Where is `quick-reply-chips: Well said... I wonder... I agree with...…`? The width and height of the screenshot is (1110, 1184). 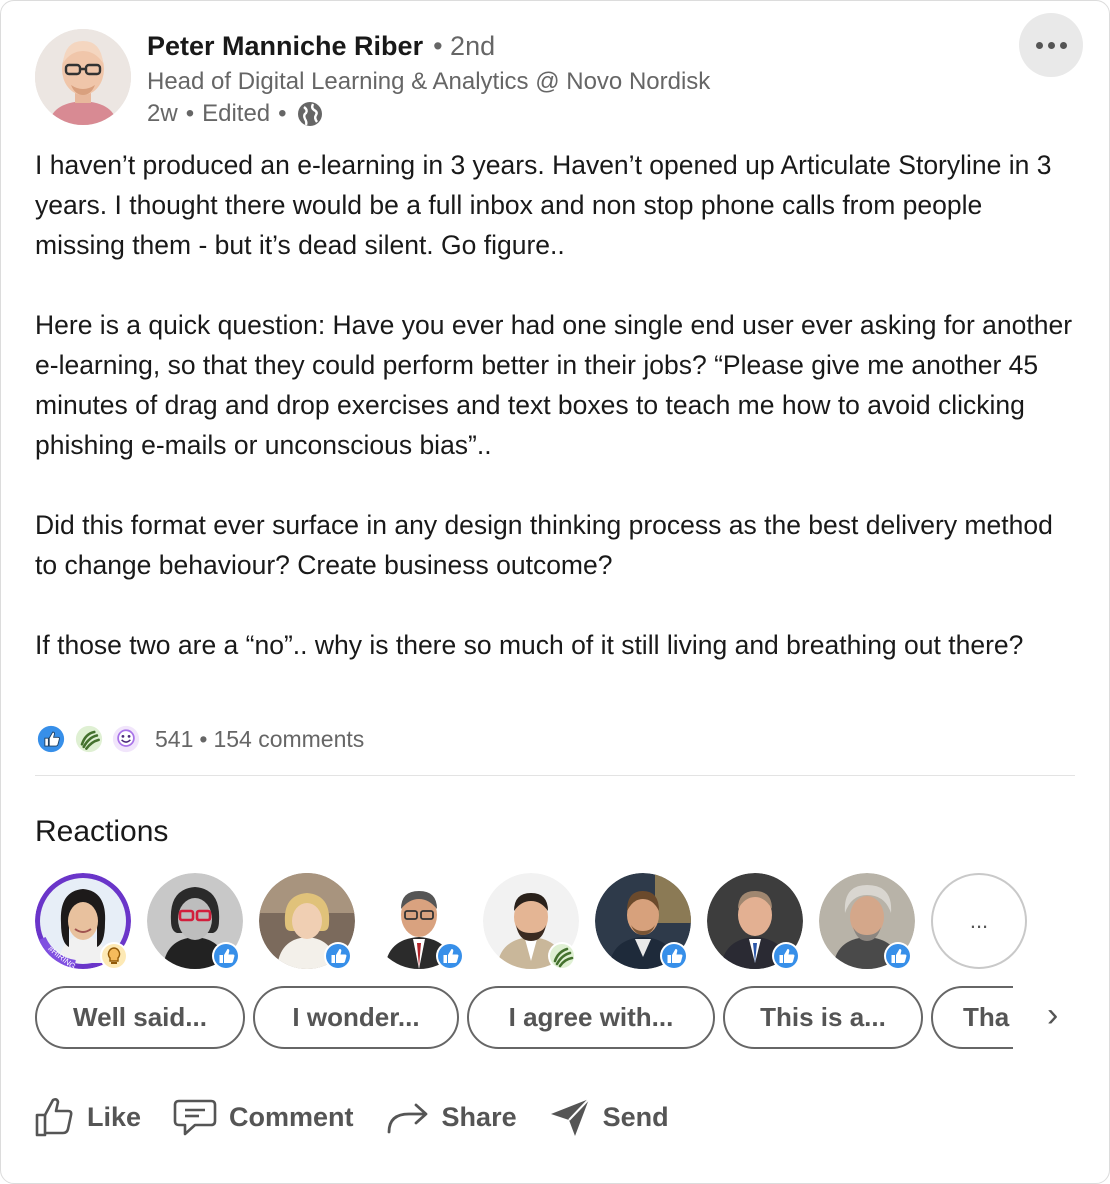
quick-reply-chips: Well said... I wonder... I agree with...… is located at coordinates (524, 1018).